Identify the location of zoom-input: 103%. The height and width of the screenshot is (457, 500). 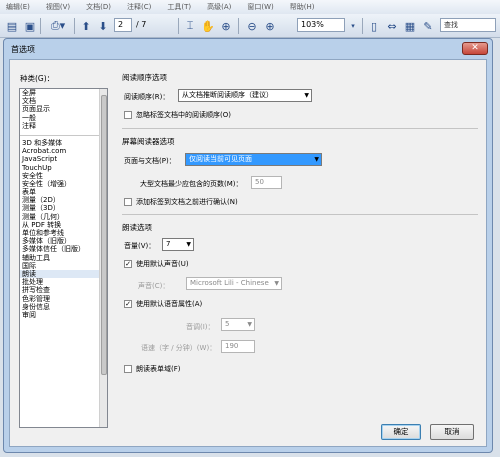
(321, 25).